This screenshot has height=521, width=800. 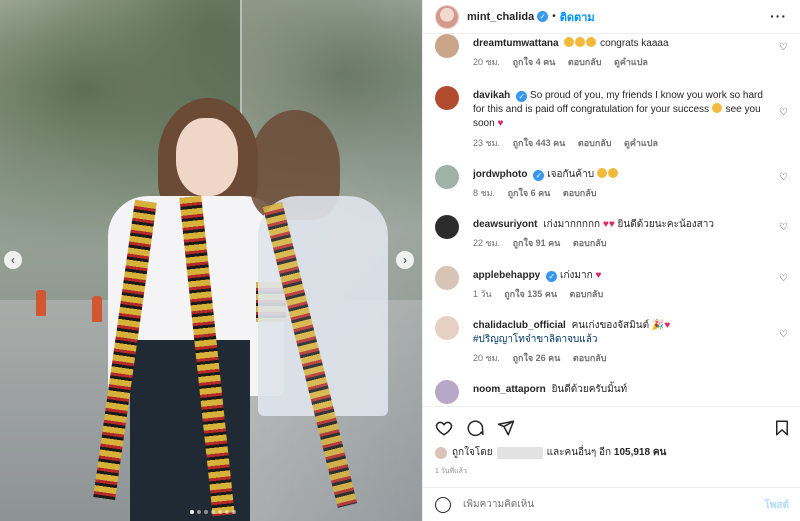 I want to click on comment-likes: ถูกใจ 26 คน, so click(x=537, y=358).